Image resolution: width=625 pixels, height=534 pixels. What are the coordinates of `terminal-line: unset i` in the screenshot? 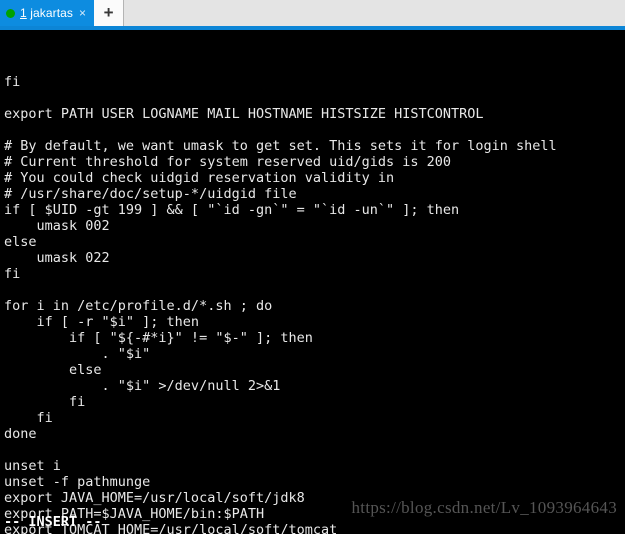 It's located at (32, 466).